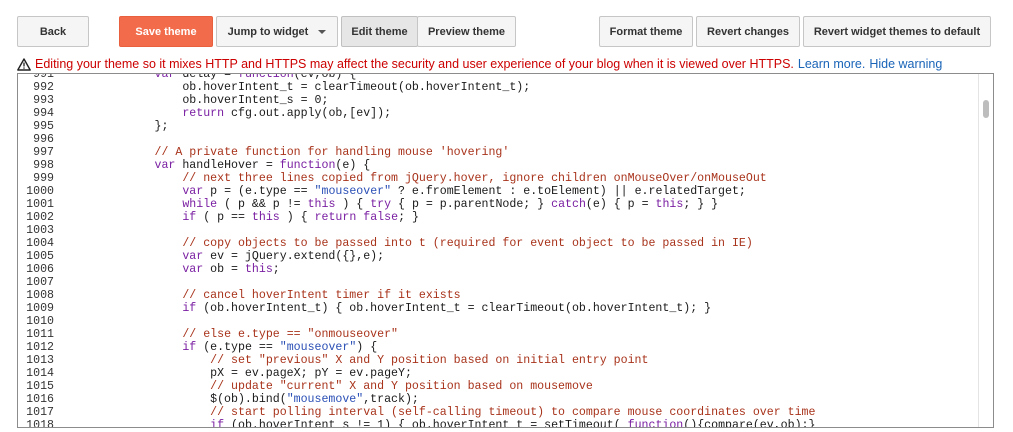  What do you see at coordinates (43, 126) in the screenshot?
I see `line-number: 995` at bounding box center [43, 126].